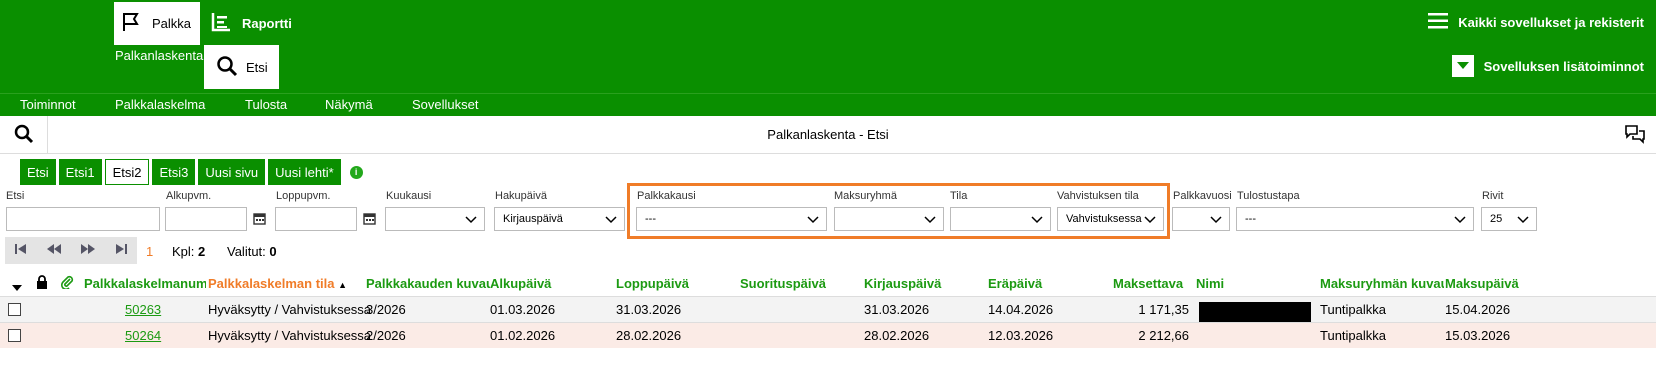  Describe the element at coordinates (1551, 22) in the screenshot. I see `all-apps-label: Kaikki sovellukset ja rekisterit` at that location.